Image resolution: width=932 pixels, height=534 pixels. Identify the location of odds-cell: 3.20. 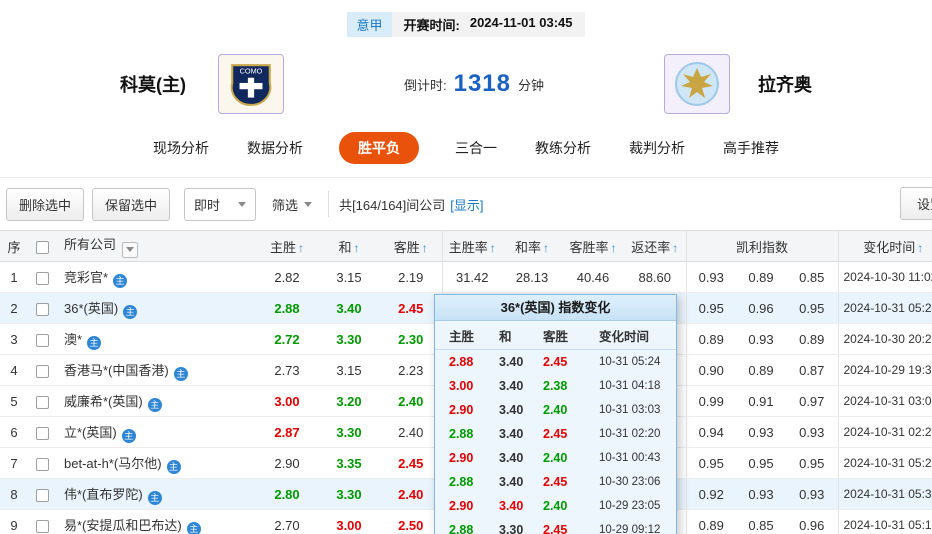
(349, 401).